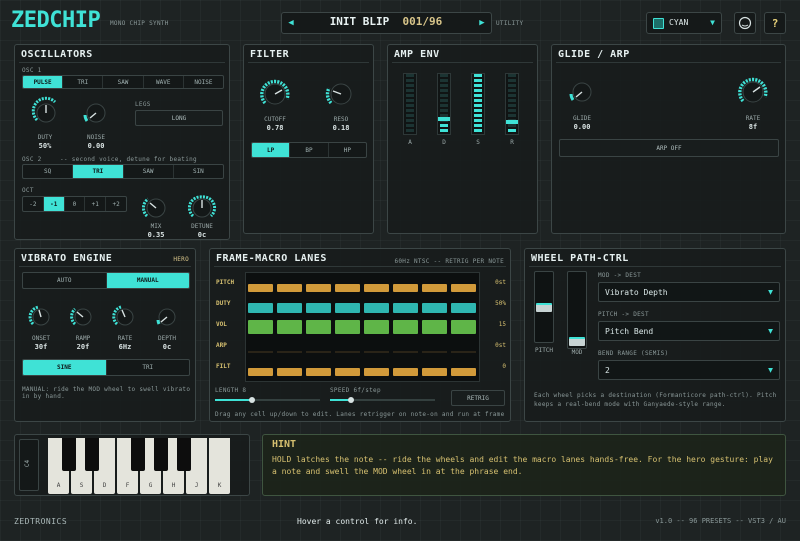 The height and width of the screenshot is (541, 800). I want to click on shape-tri-button: TRI, so click(148, 367).